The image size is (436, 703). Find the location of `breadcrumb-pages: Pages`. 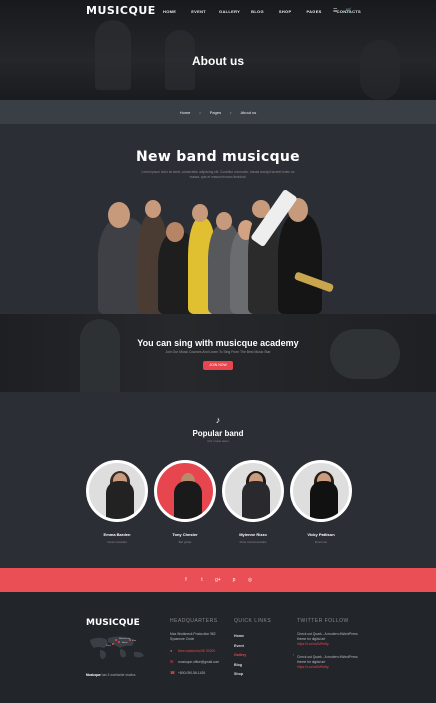

breadcrumb-pages: Pages is located at coordinates (215, 112).